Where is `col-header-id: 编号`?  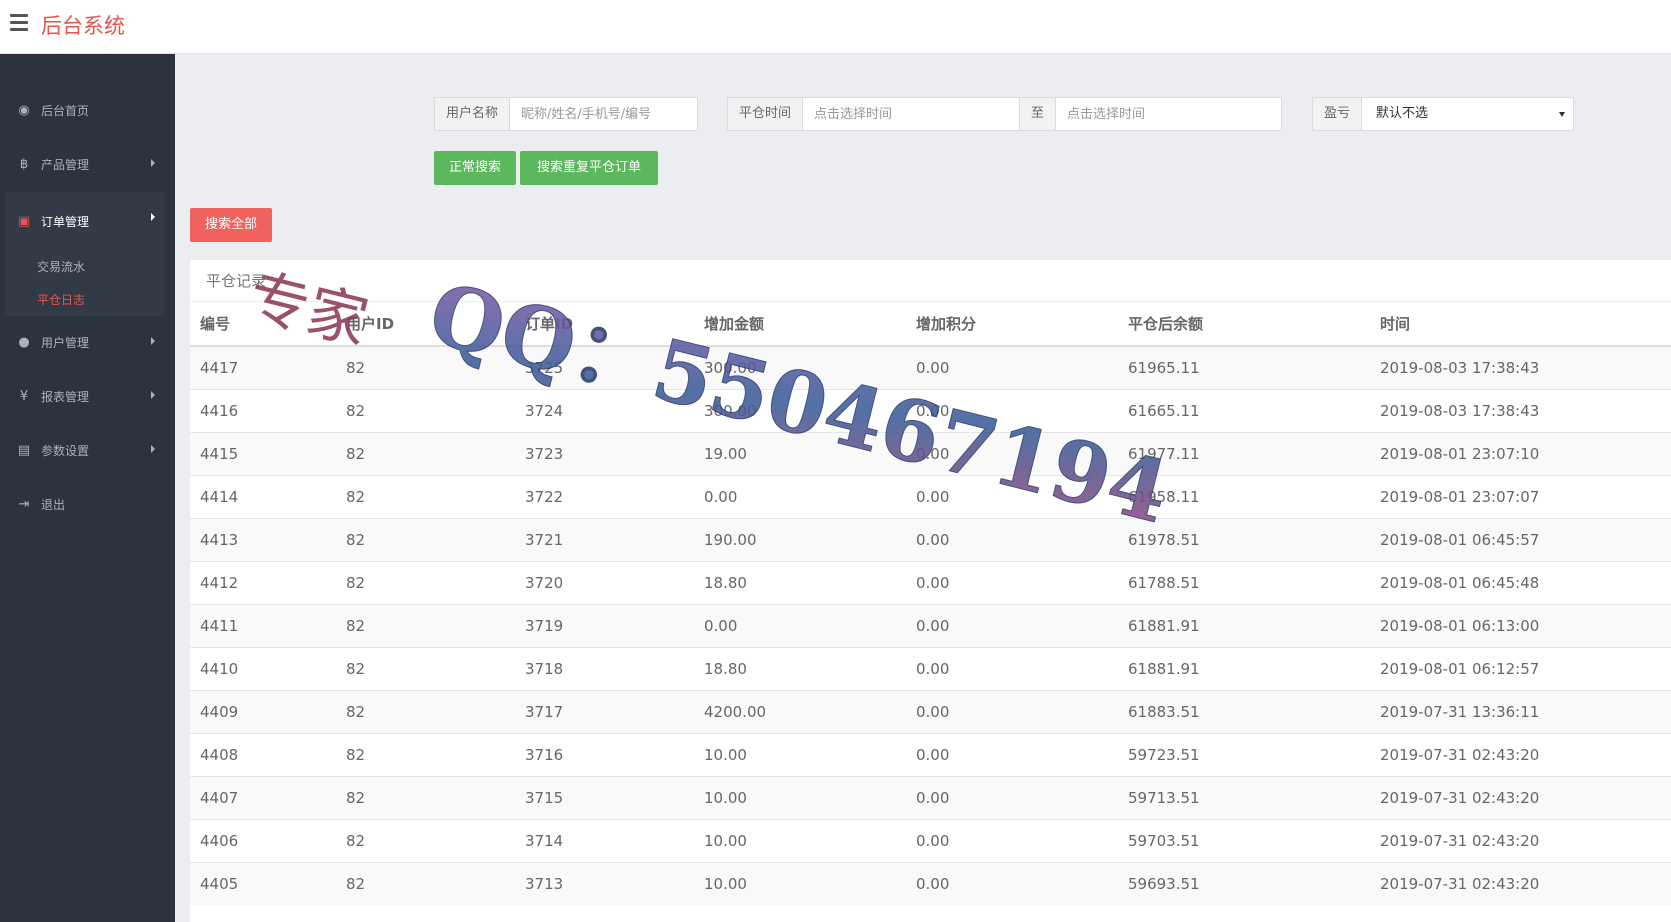 col-header-id: 编号 is located at coordinates (263, 324).